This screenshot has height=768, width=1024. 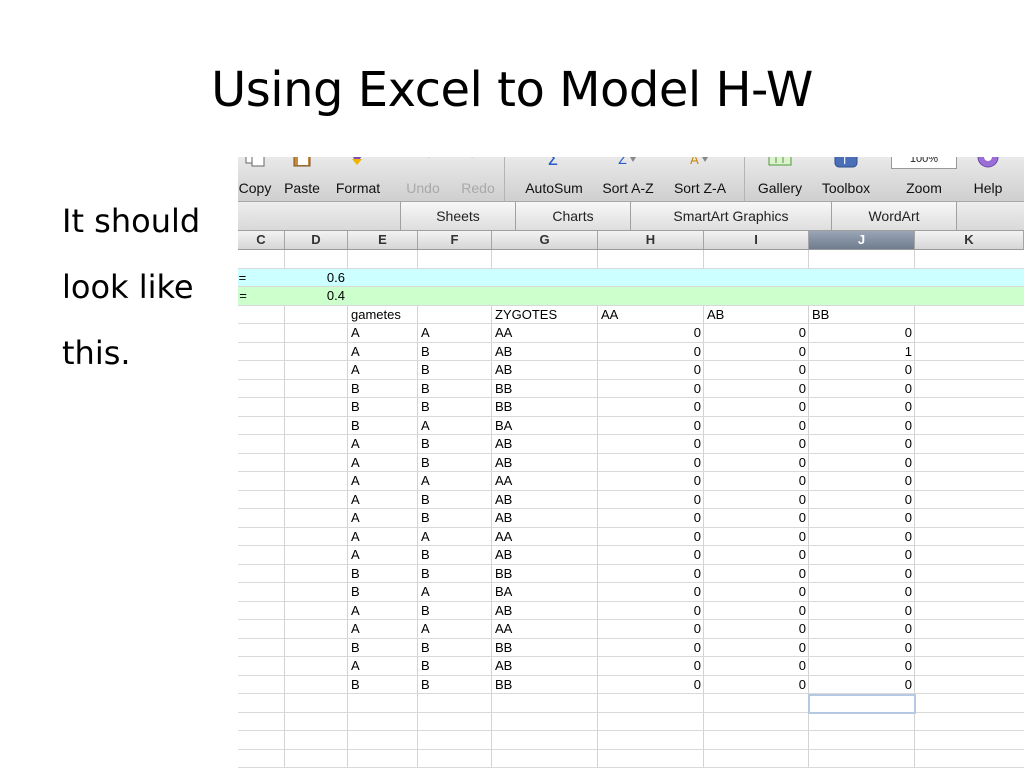 What do you see at coordinates (924, 179) in the screenshot?
I see `zoom-button: 100% Zoom` at bounding box center [924, 179].